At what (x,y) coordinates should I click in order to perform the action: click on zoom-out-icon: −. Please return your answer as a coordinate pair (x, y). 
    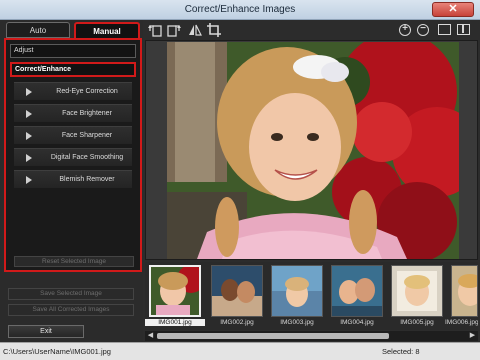
    Looking at the image, I should click on (423, 28).